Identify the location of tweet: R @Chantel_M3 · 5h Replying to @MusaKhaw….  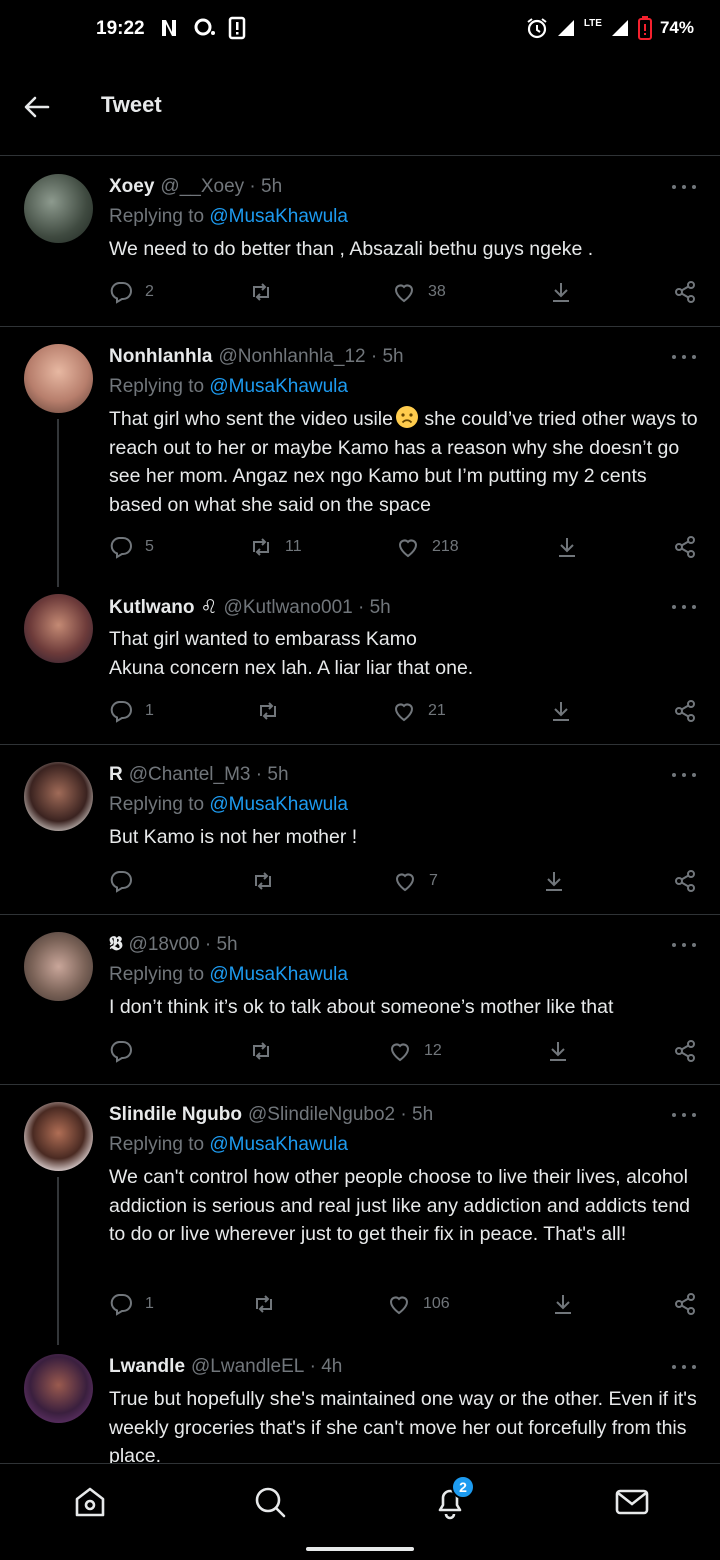
(360, 830).